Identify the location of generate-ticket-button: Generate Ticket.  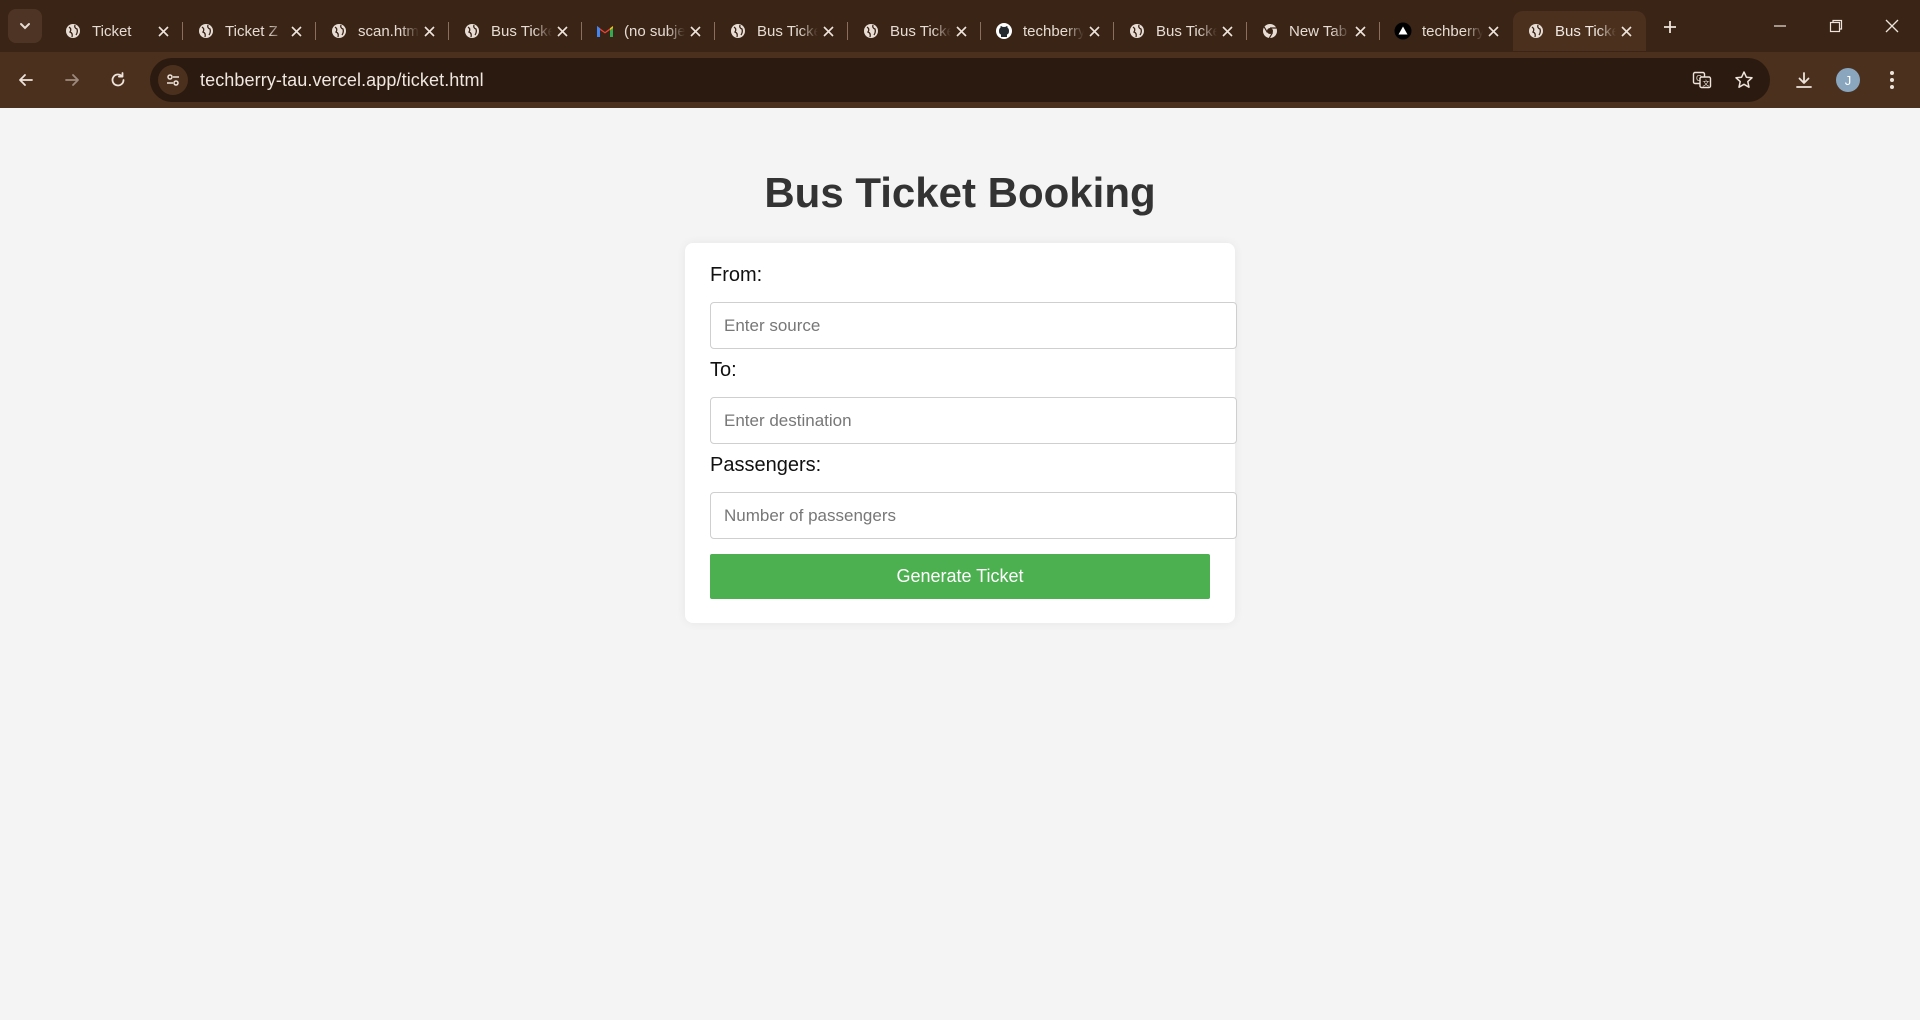
(960, 576).